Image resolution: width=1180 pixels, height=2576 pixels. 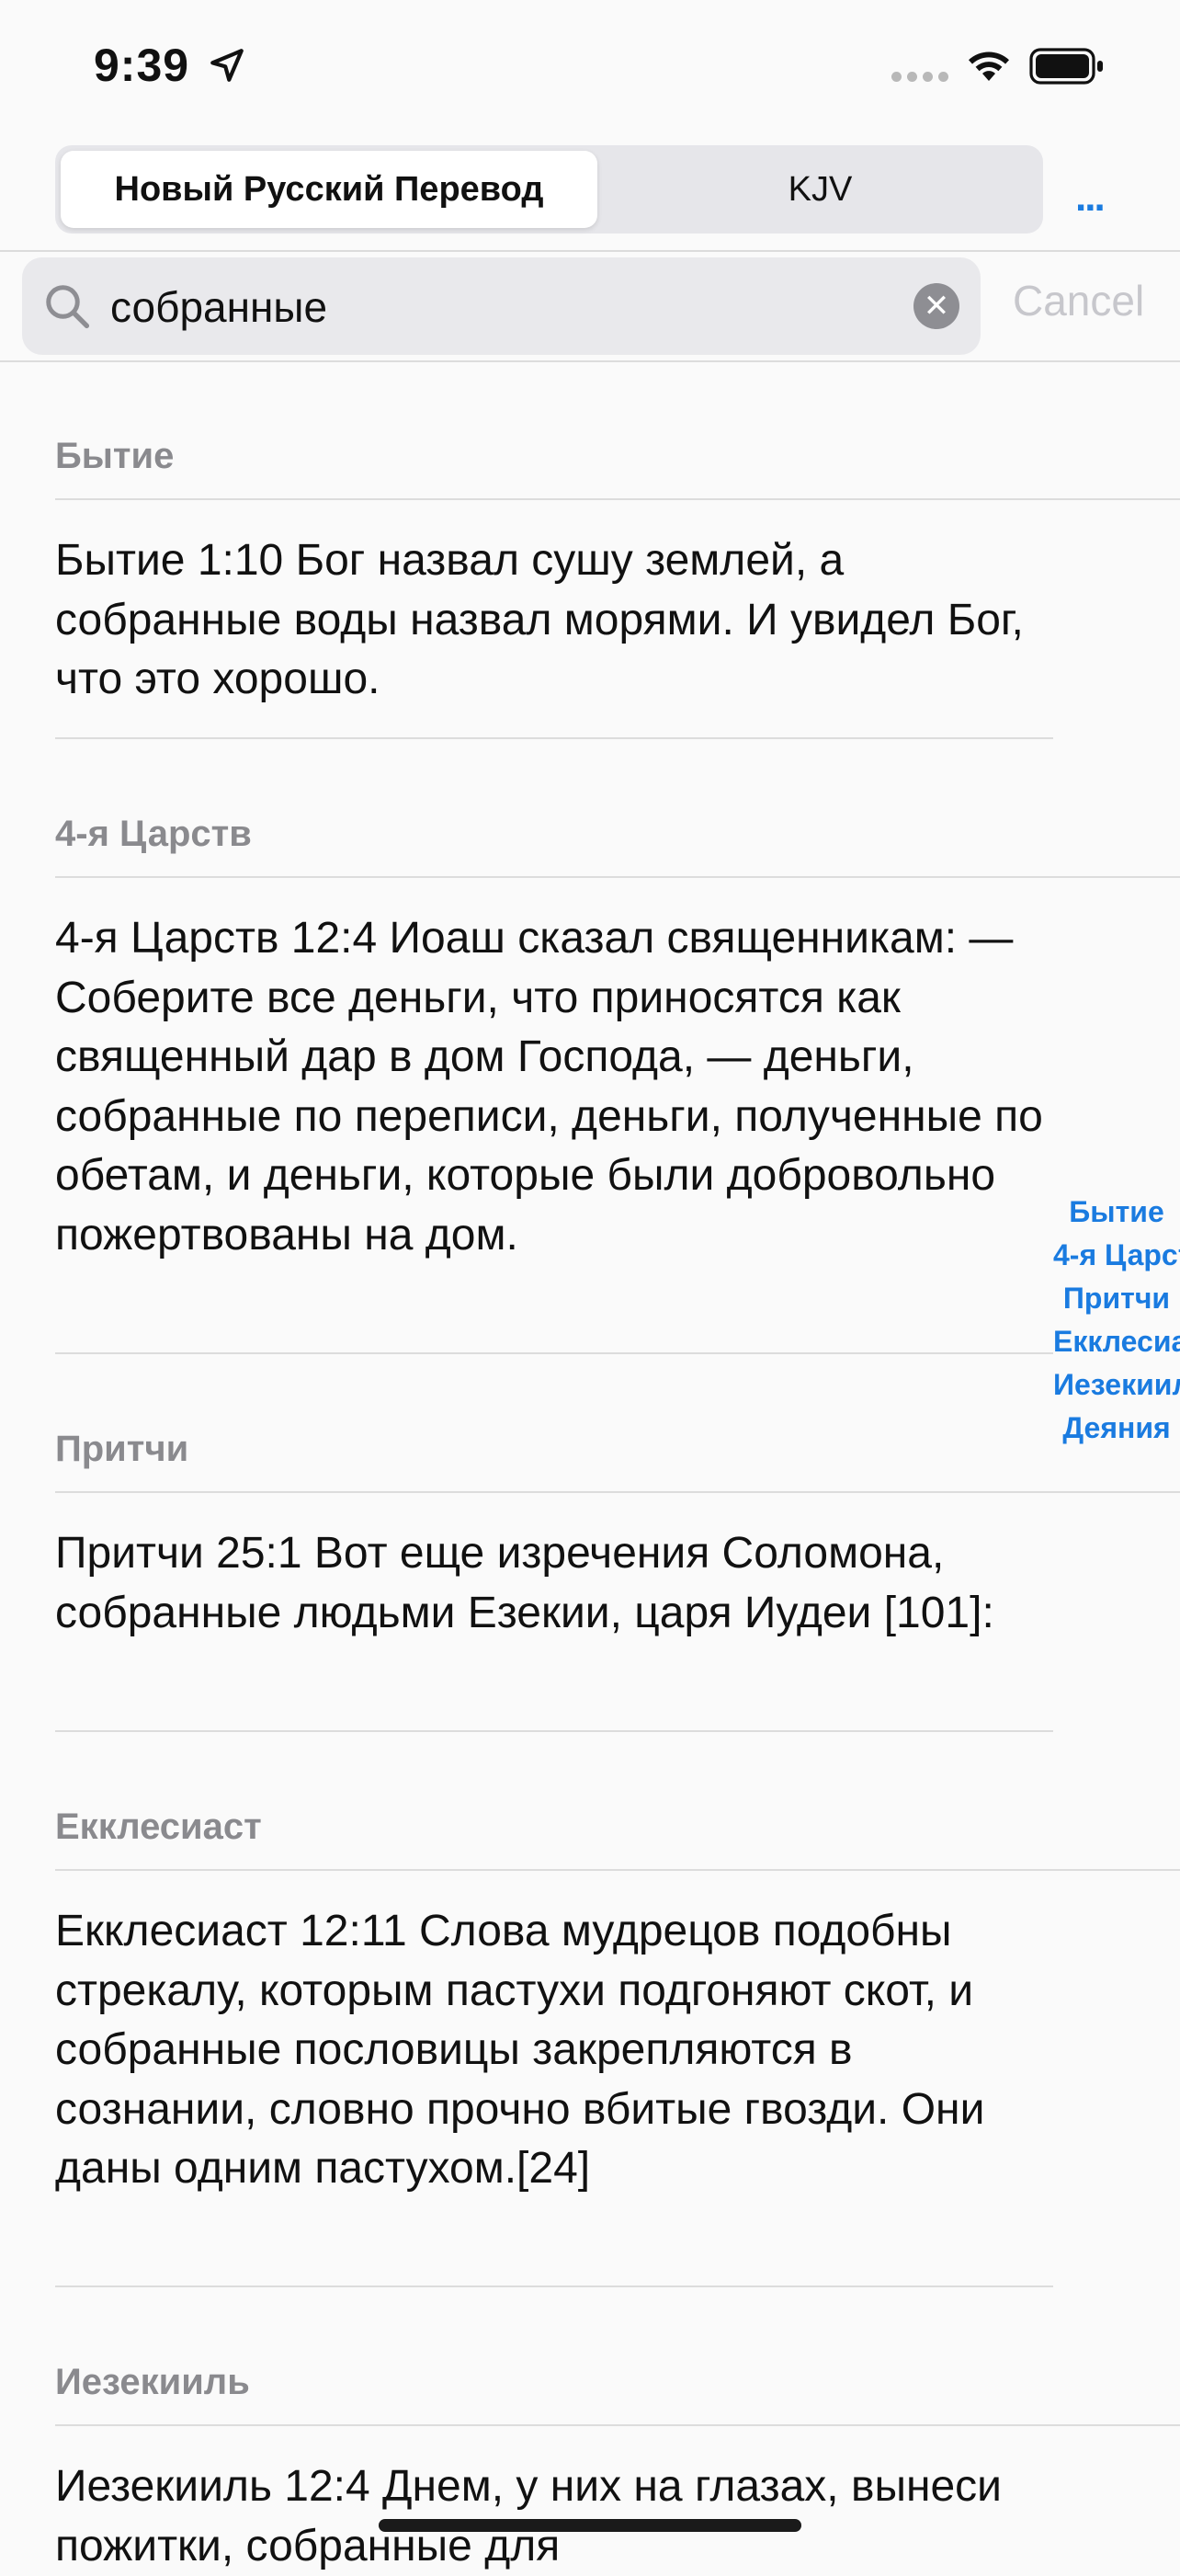 What do you see at coordinates (68, 307) in the screenshot?
I see `search-icon` at bounding box center [68, 307].